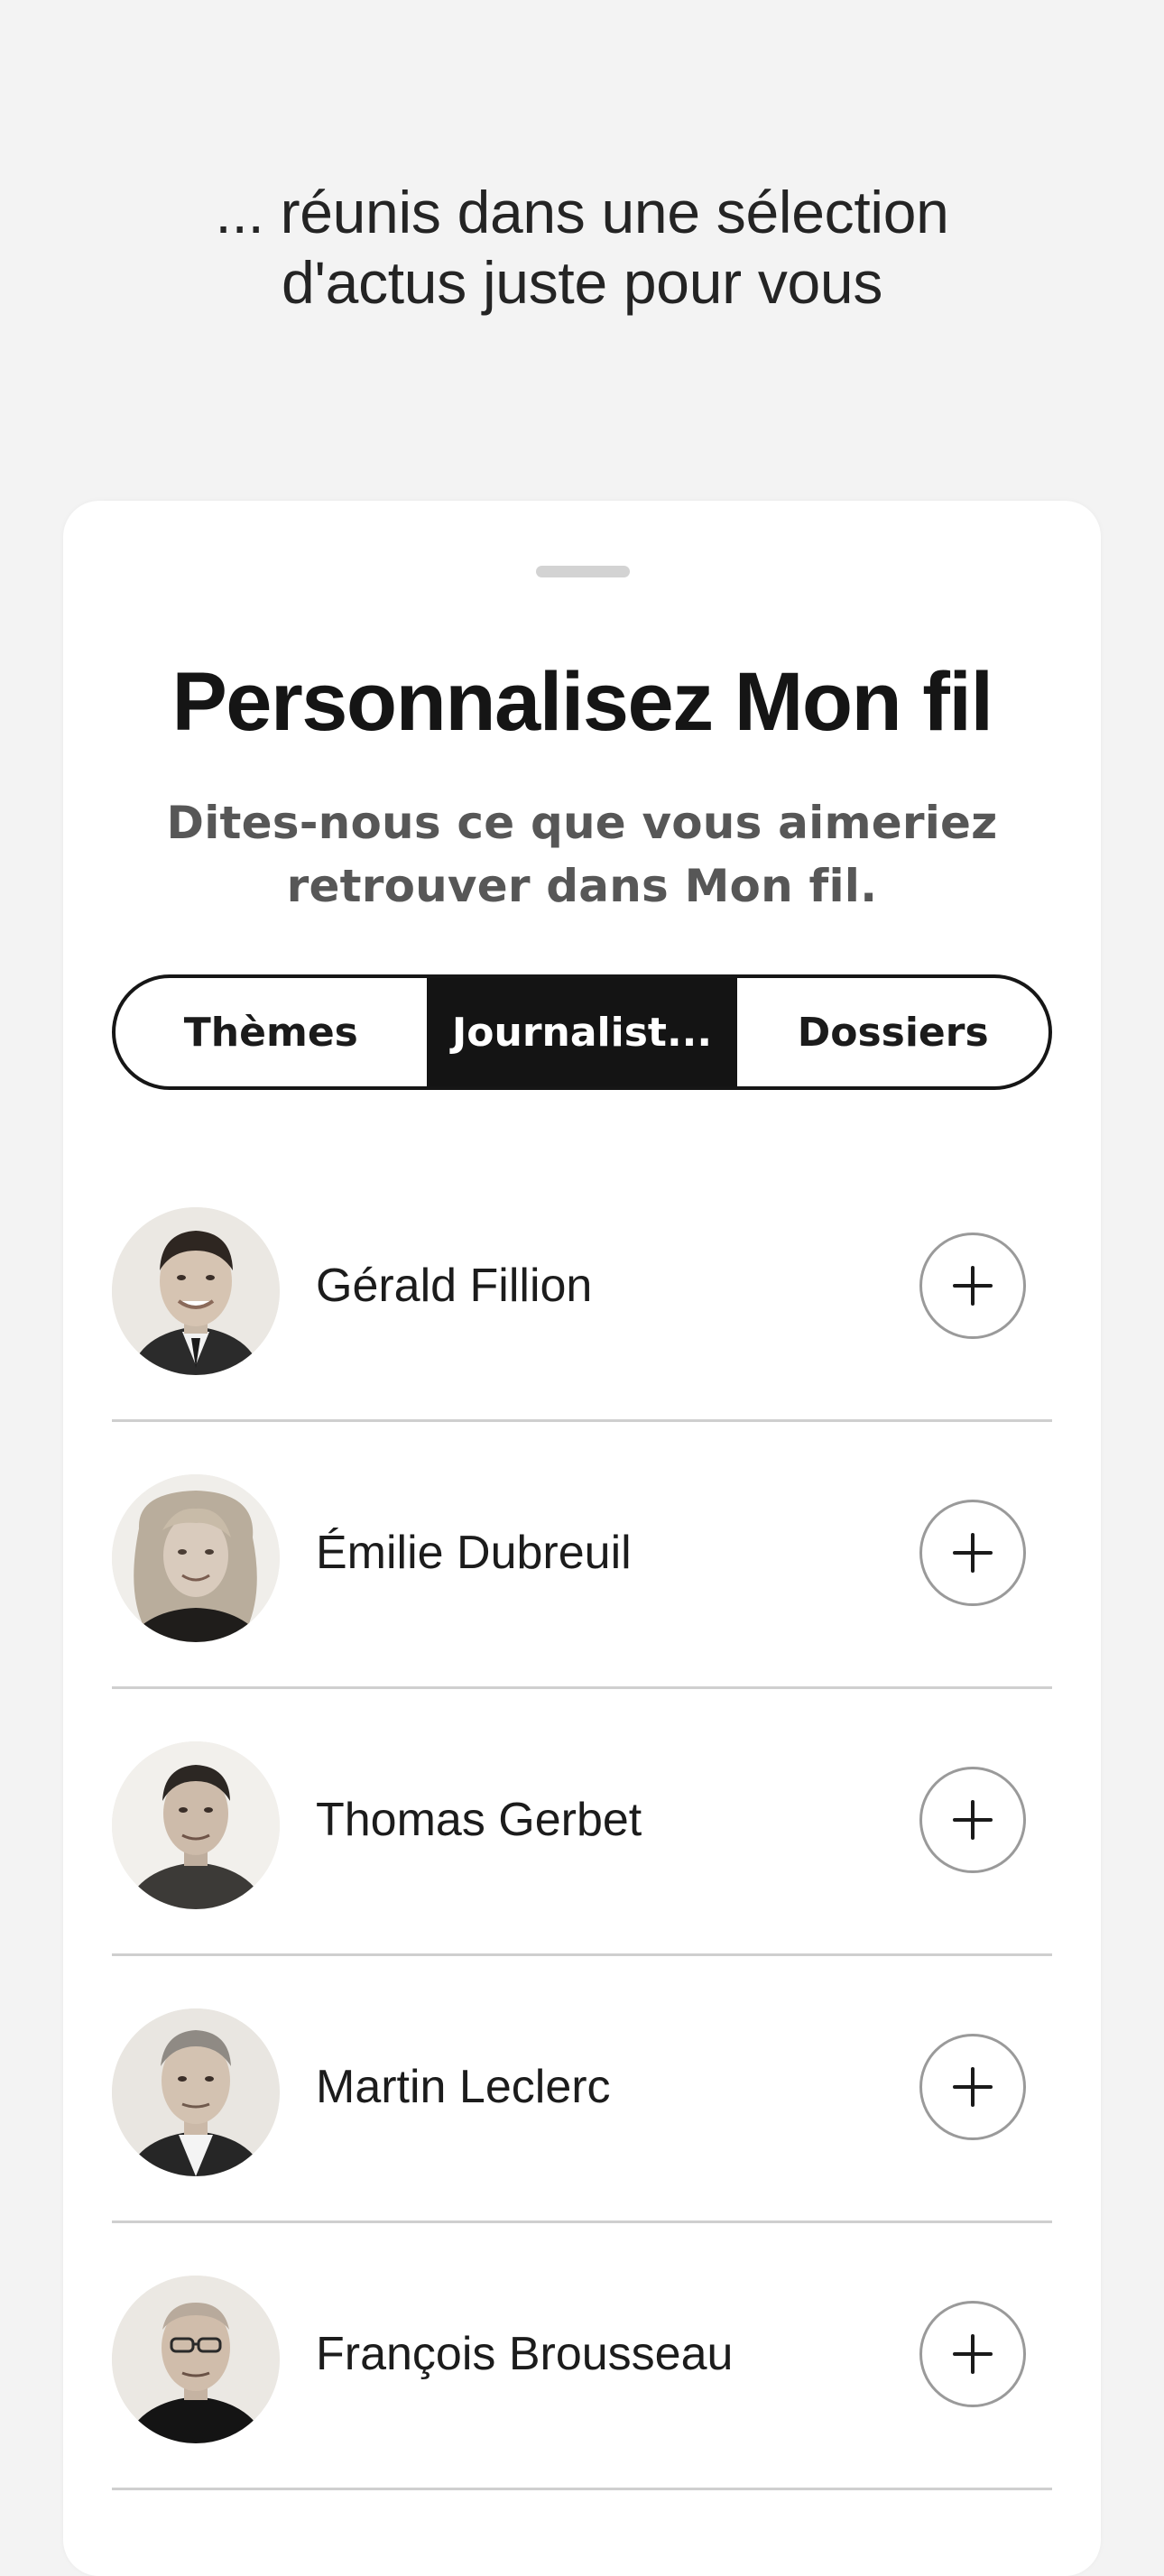 Image resolution: width=1164 pixels, height=2576 pixels. What do you see at coordinates (582, 212) in the screenshot?
I see `intro-line-1: ... réunis dans une sélection` at bounding box center [582, 212].